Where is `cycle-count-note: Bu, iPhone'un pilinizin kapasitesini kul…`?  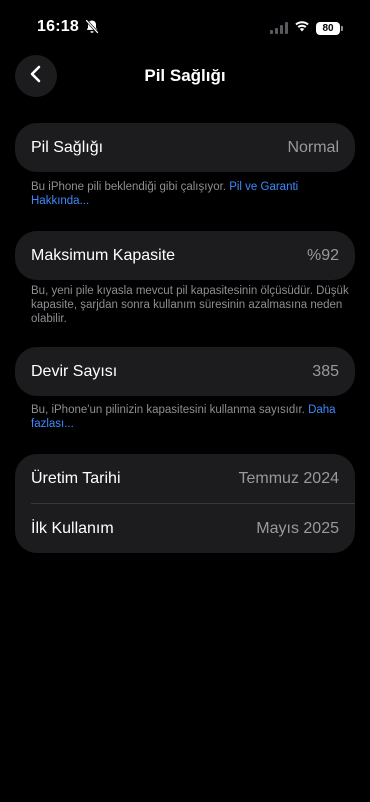 cycle-count-note: Bu, iPhone'un pilinizin kapasitesini kul… is located at coordinates (191, 417).